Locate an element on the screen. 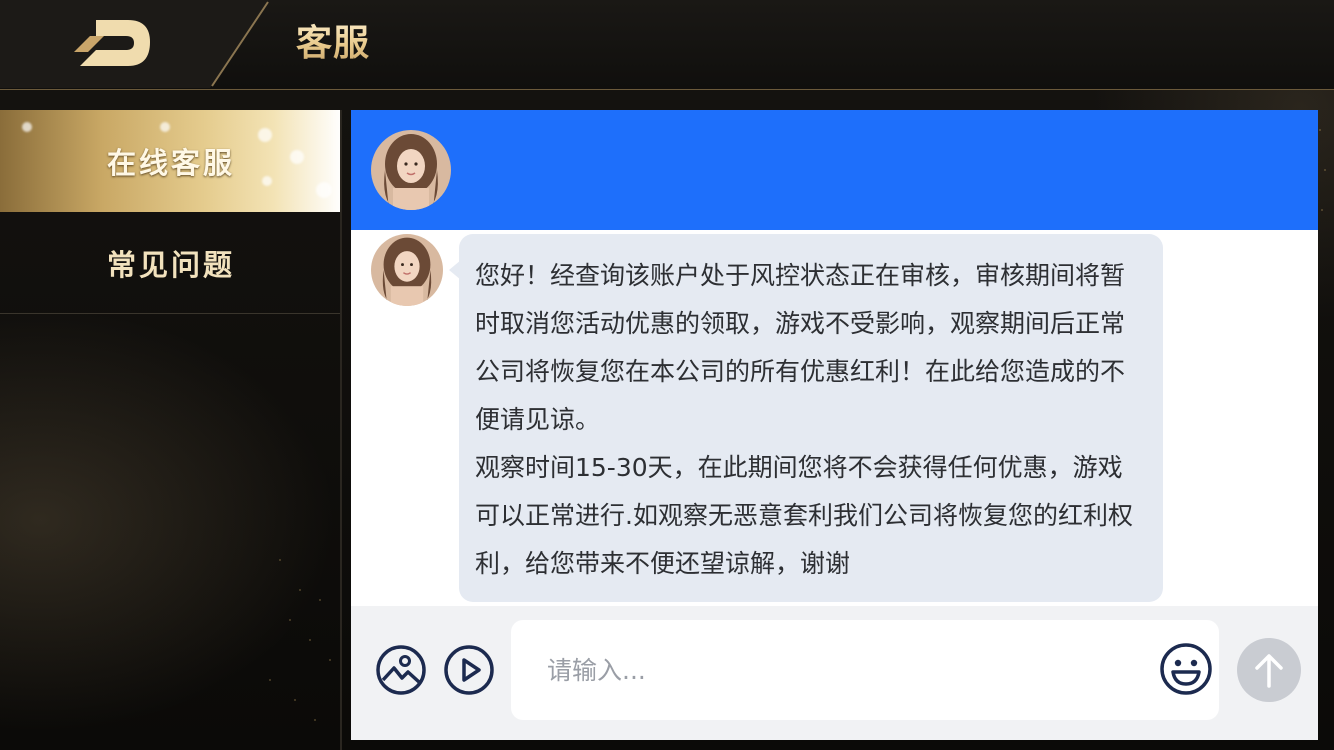 Image resolution: width=1334 pixels, height=750 pixels. image-upload-button is located at coordinates (401, 670).